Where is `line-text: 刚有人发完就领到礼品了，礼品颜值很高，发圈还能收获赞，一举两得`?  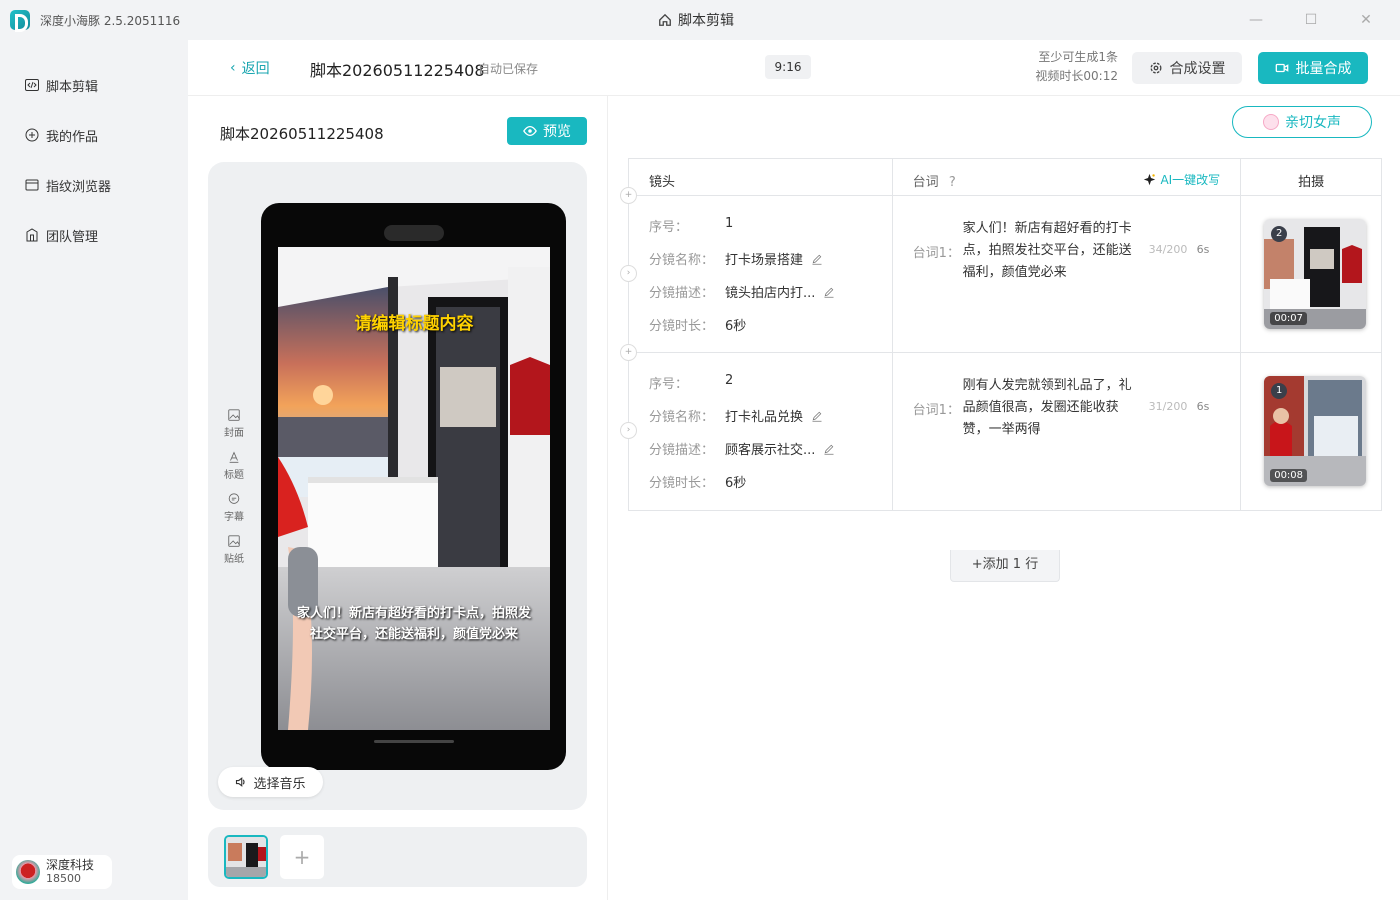 line-text: 刚有人发完就领到礼品了，礼品颜值很高，发圈还能收获赞，一举两得 is located at coordinates (1053, 408).